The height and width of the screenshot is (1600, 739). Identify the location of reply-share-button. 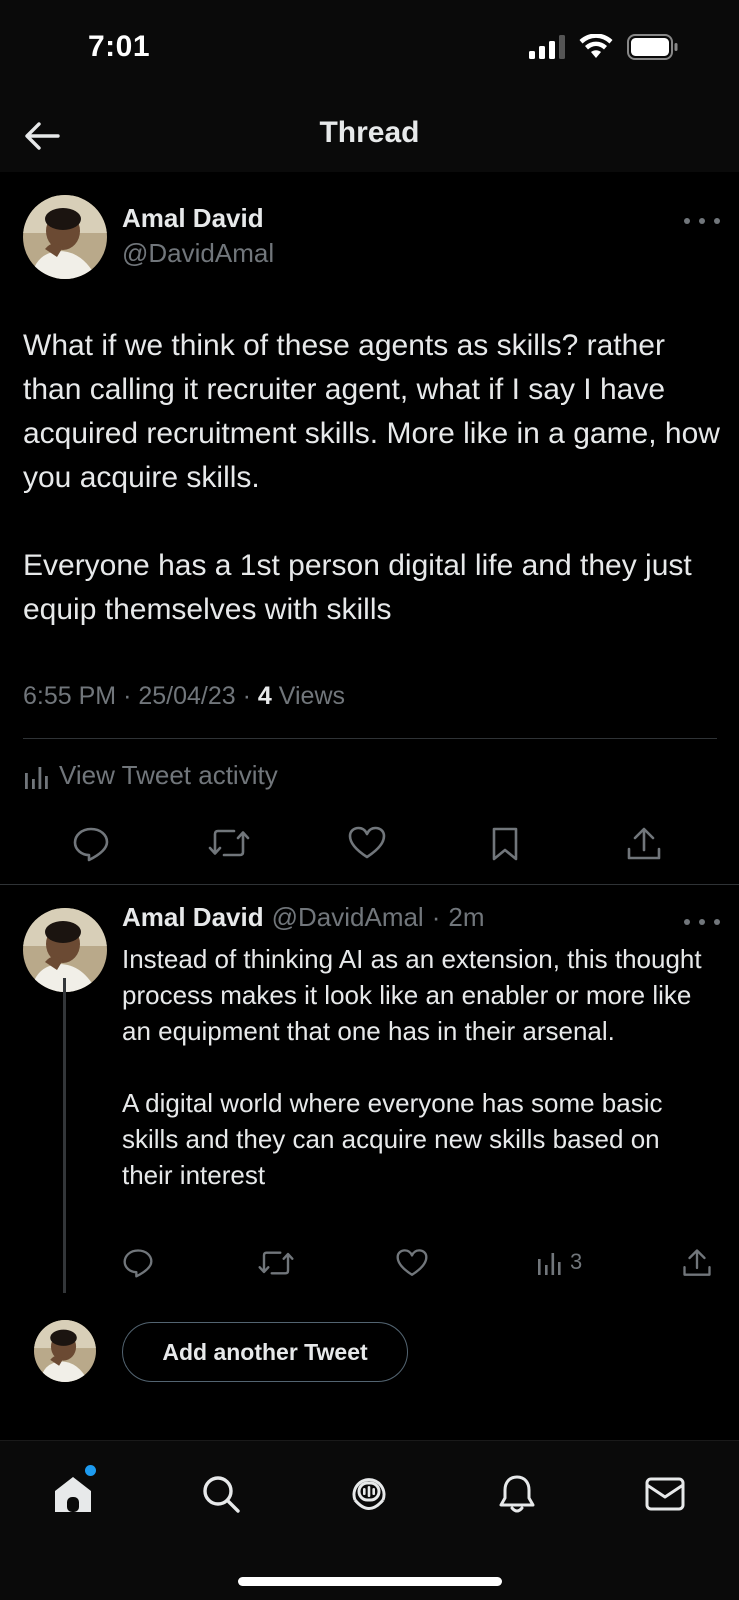
(697, 1263).